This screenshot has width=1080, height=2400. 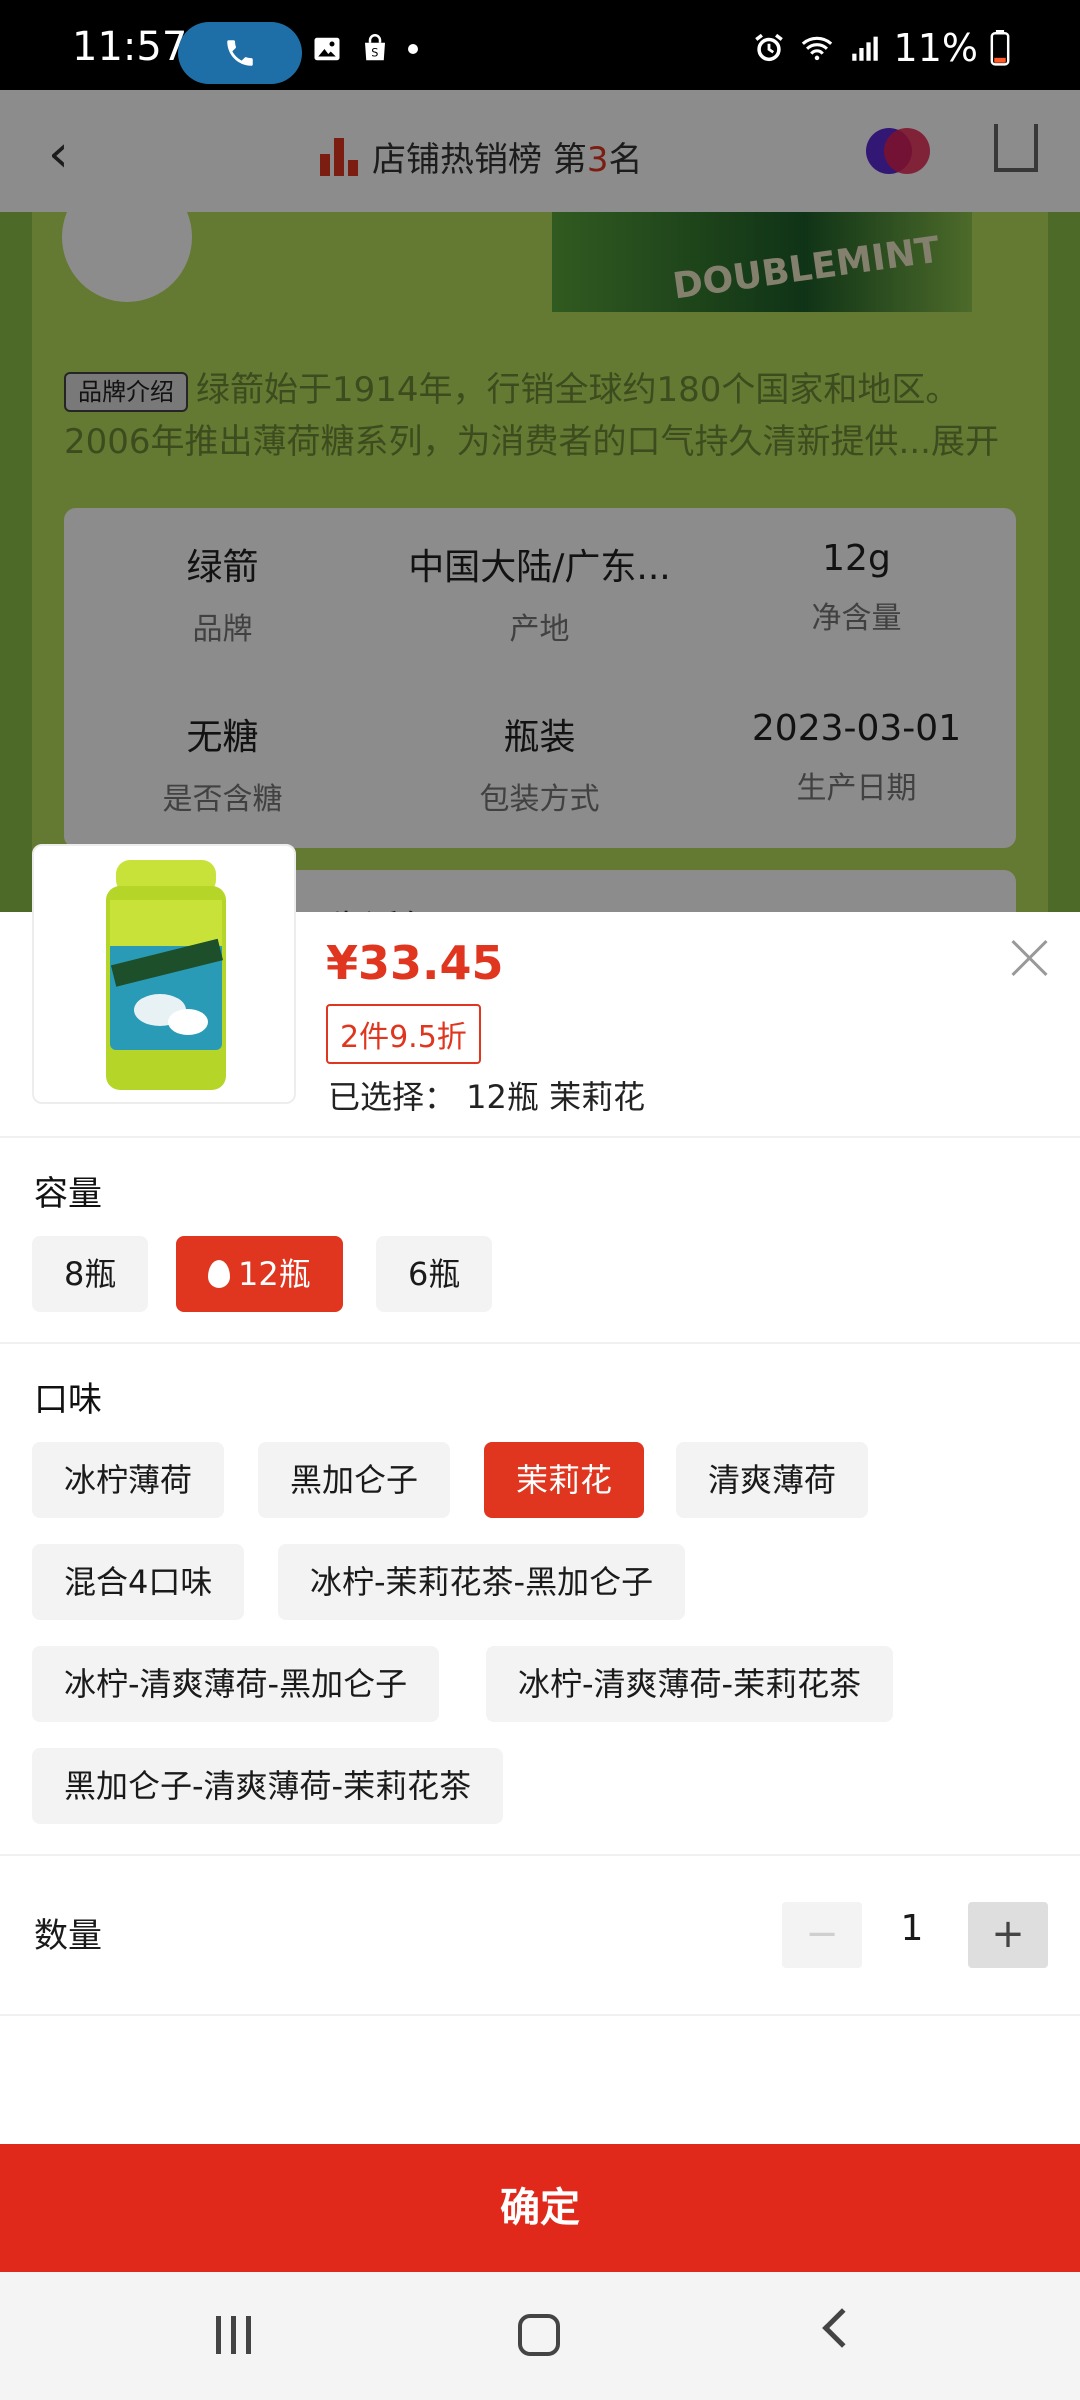 I want to click on flavor-option: 黑加仑子-清爽薄荷-茉莉花茶, so click(x=268, y=1786).